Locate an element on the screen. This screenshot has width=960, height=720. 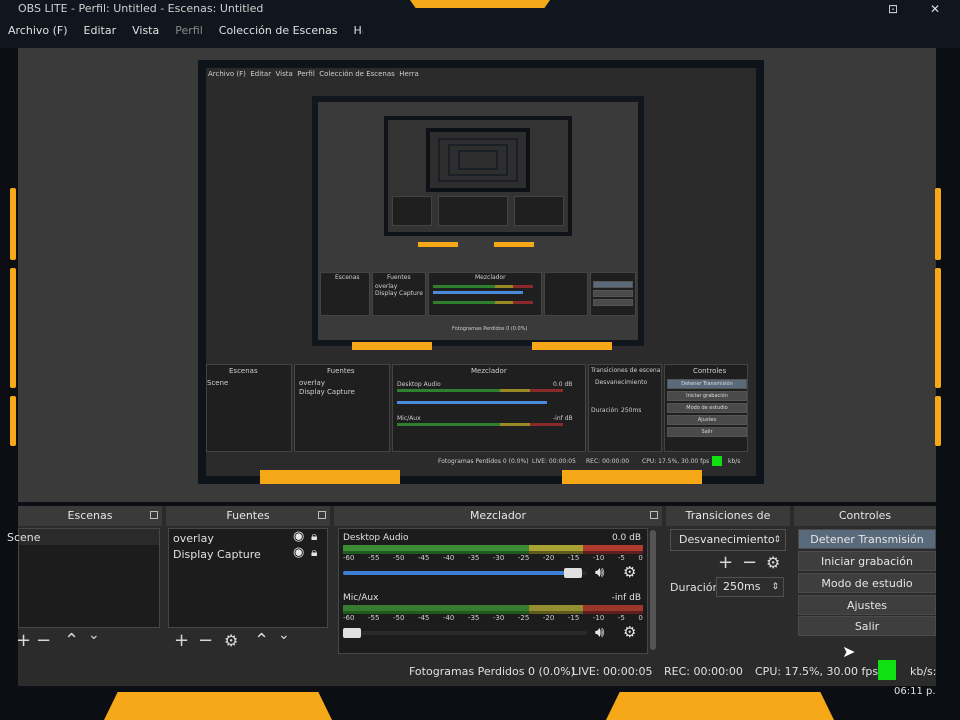
remove-transition-icon: − is located at coordinates (749, 563).